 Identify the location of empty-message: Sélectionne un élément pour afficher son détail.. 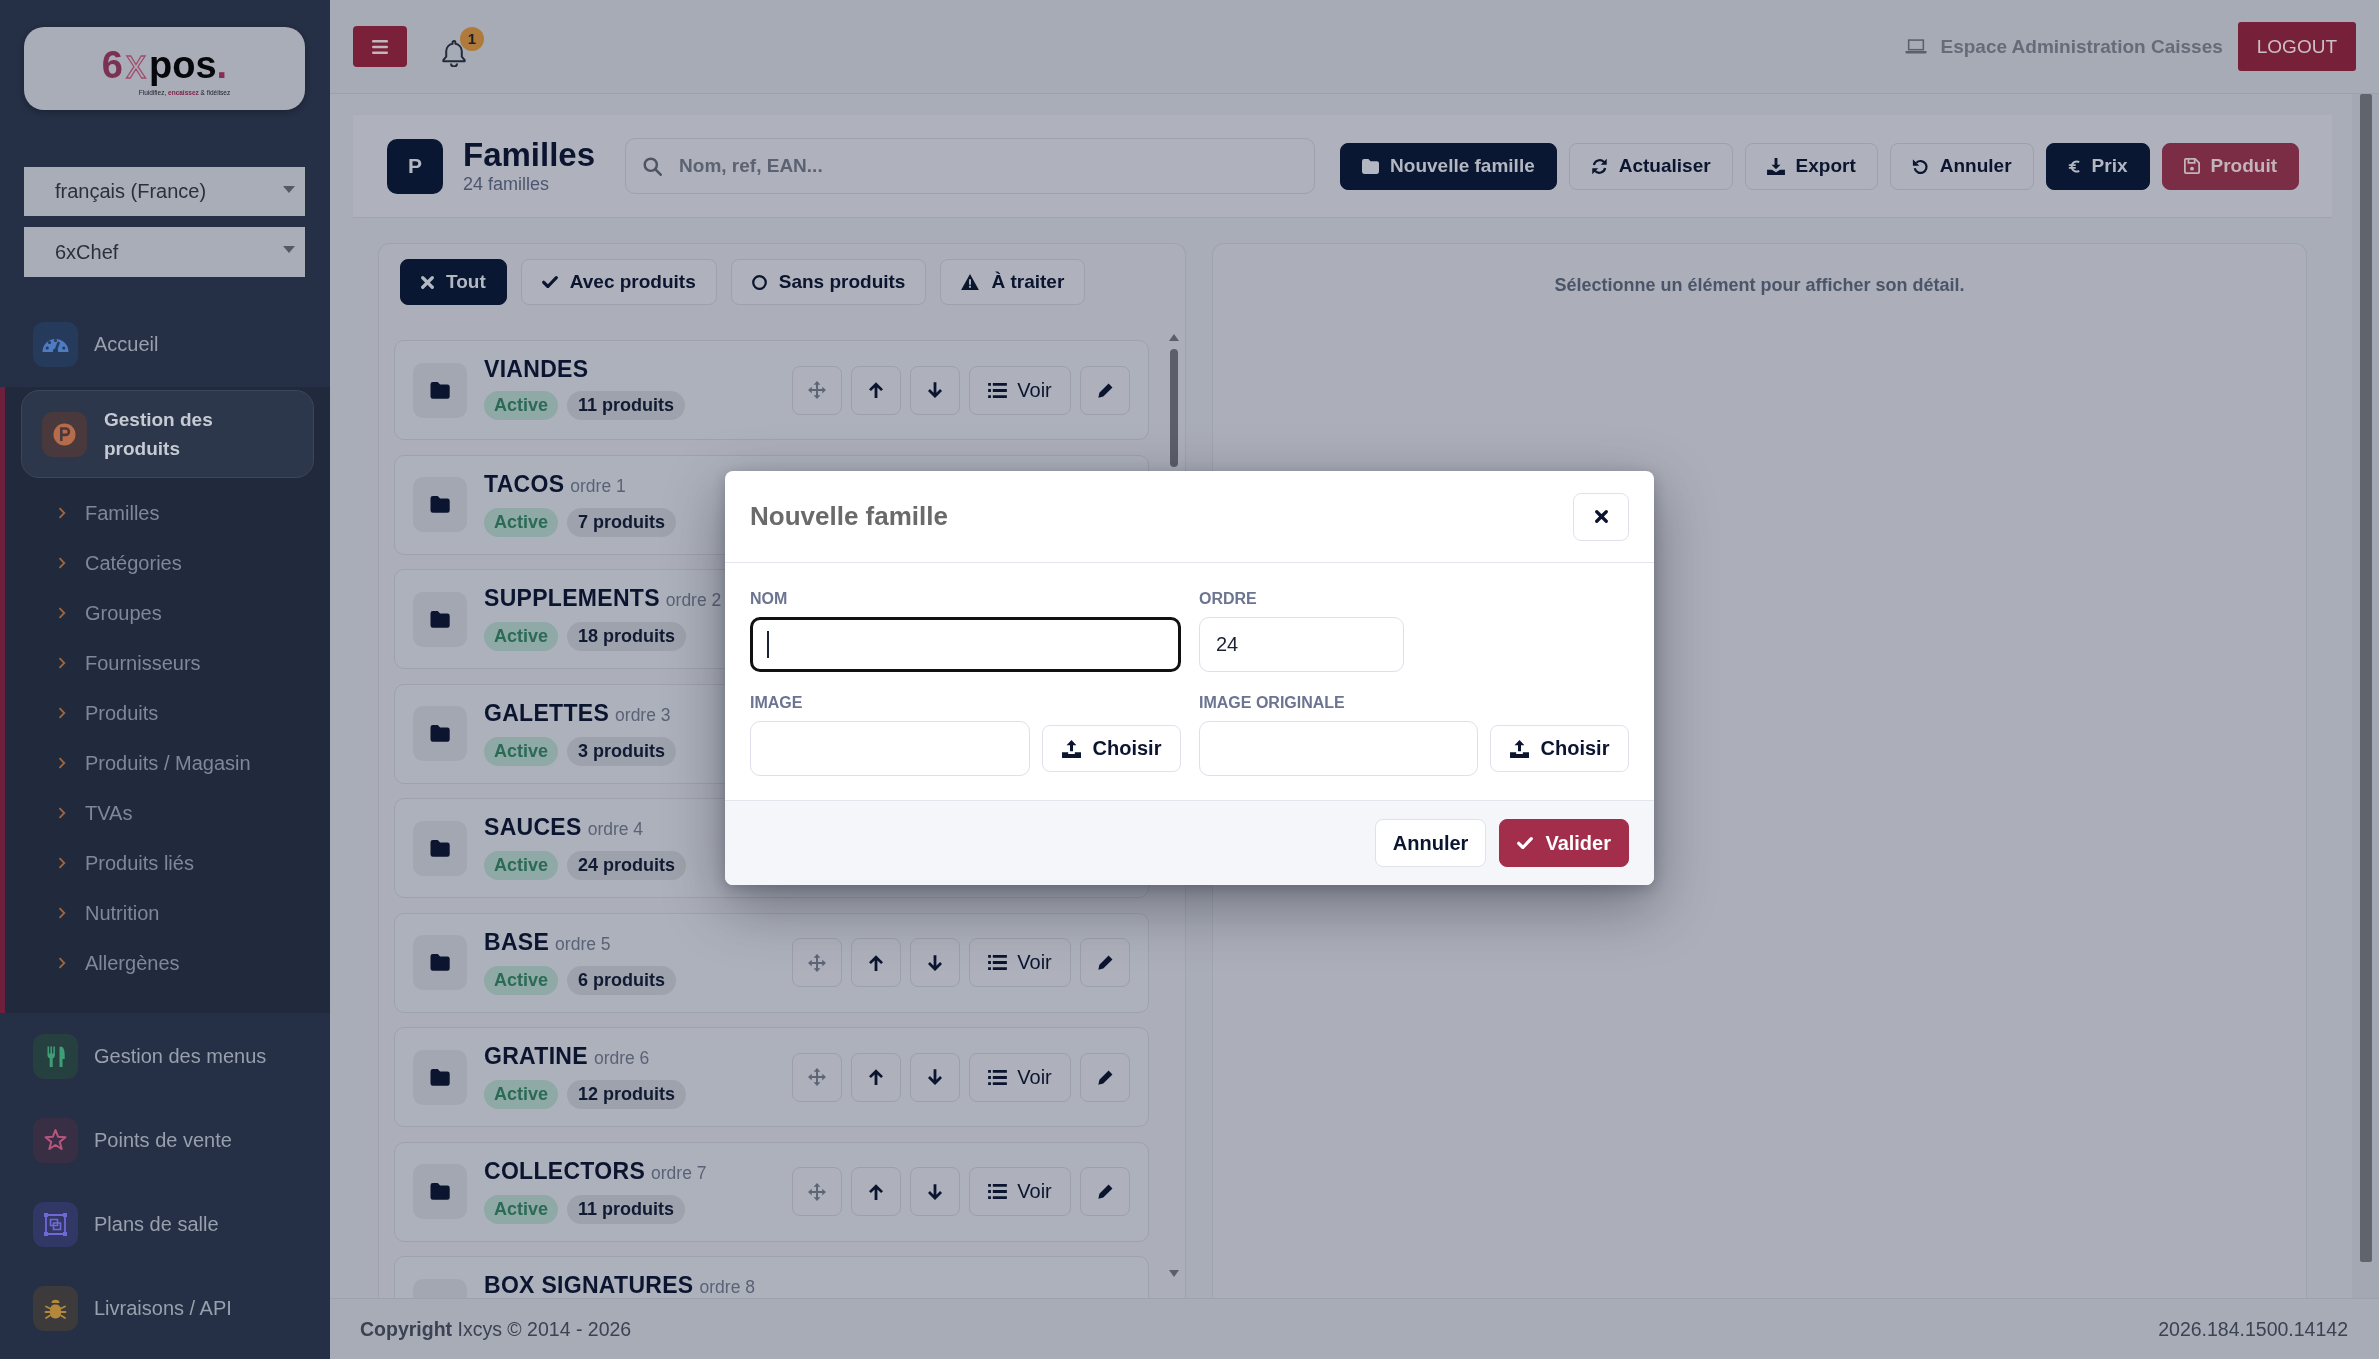
(1759, 285).